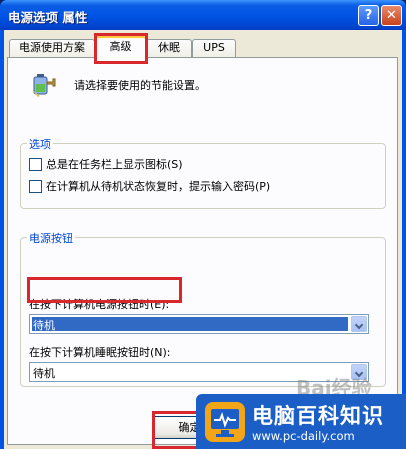 The width and height of the screenshot is (406, 449). I want to click on power-buttons-group-title: 电源按钮, so click(51, 238).